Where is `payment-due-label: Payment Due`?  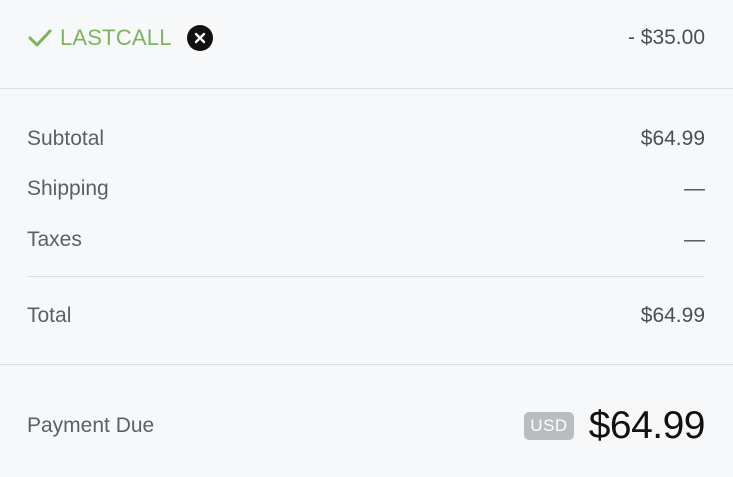
payment-due-label: Payment Due is located at coordinates (91, 425).